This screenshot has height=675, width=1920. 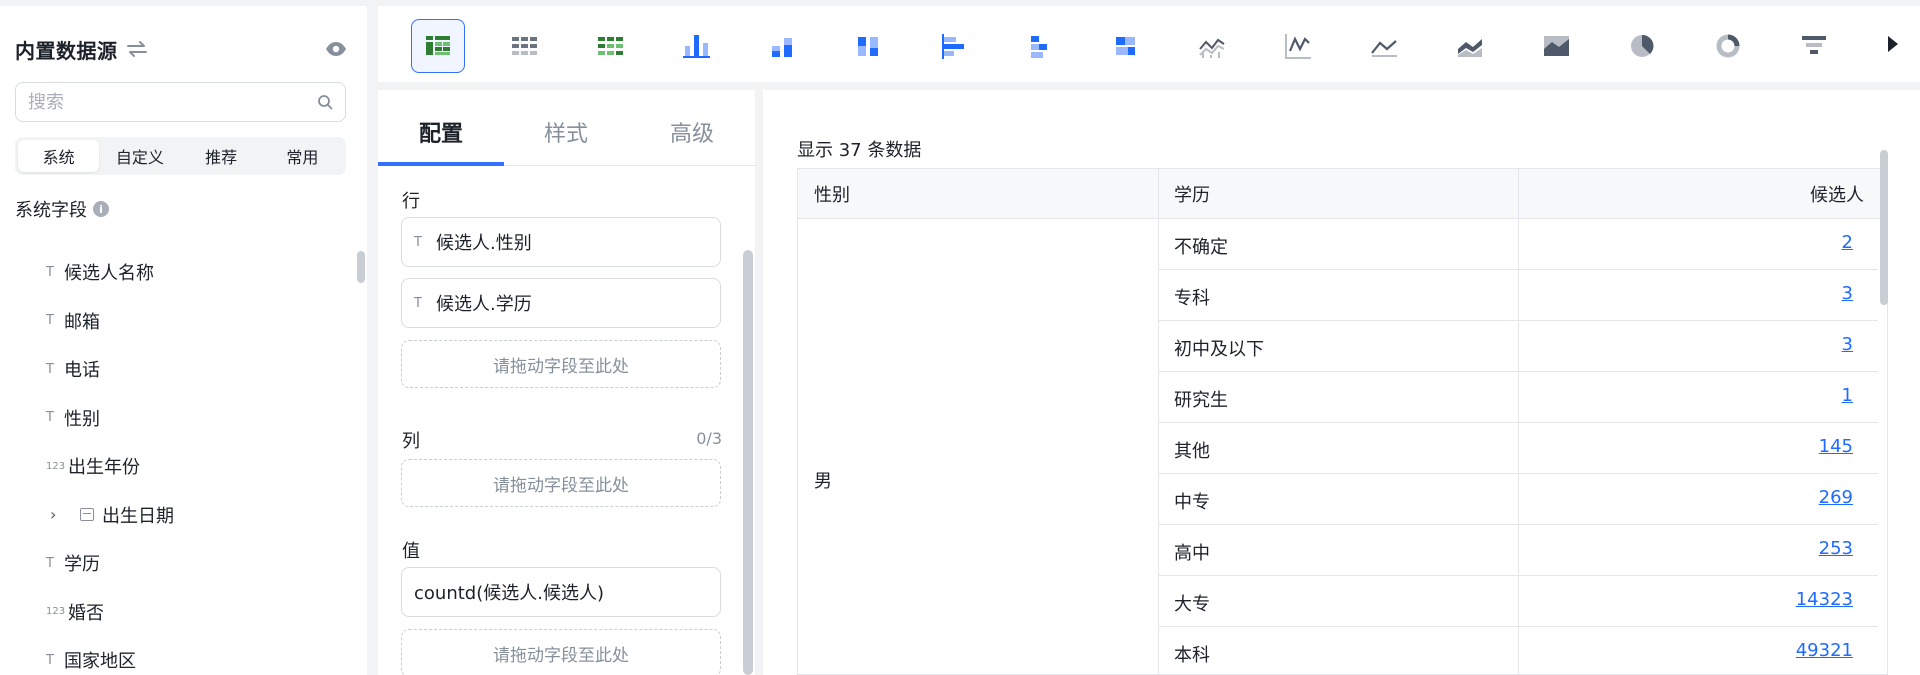 What do you see at coordinates (137, 49) in the screenshot?
I see `switch-datasource-icon` at bounding box center [137, 49].